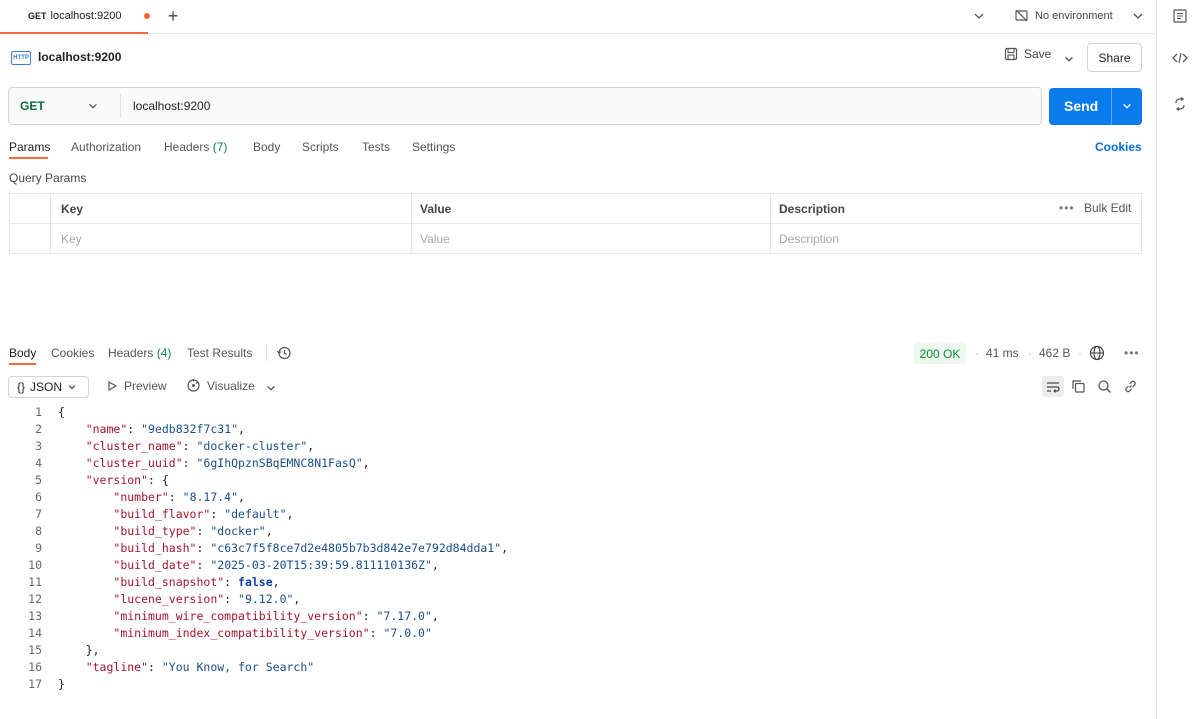 Image resolution: width=1200 pixels, height=719 pixels. I want to click on save-options-chevron-down-icon, so click(1069, 59).